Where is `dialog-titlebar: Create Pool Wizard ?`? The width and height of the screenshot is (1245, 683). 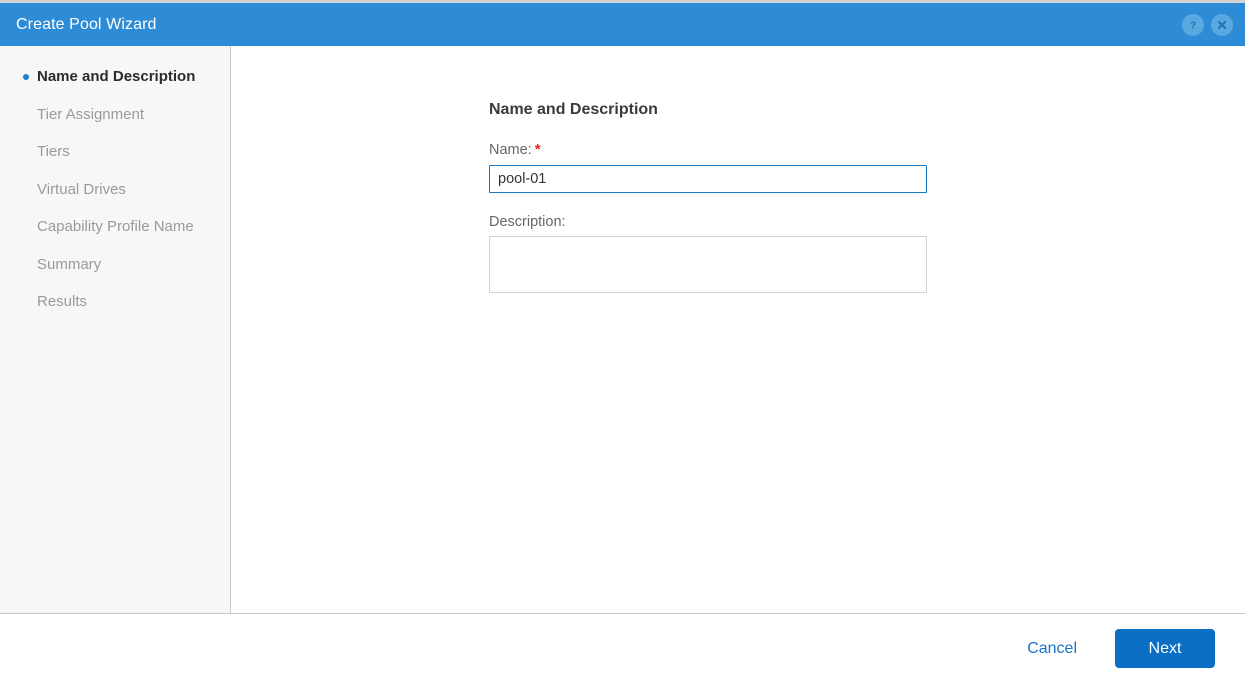 dialog-titlebar: Create Pool Wizard ? is located at coordinates (622, 24).